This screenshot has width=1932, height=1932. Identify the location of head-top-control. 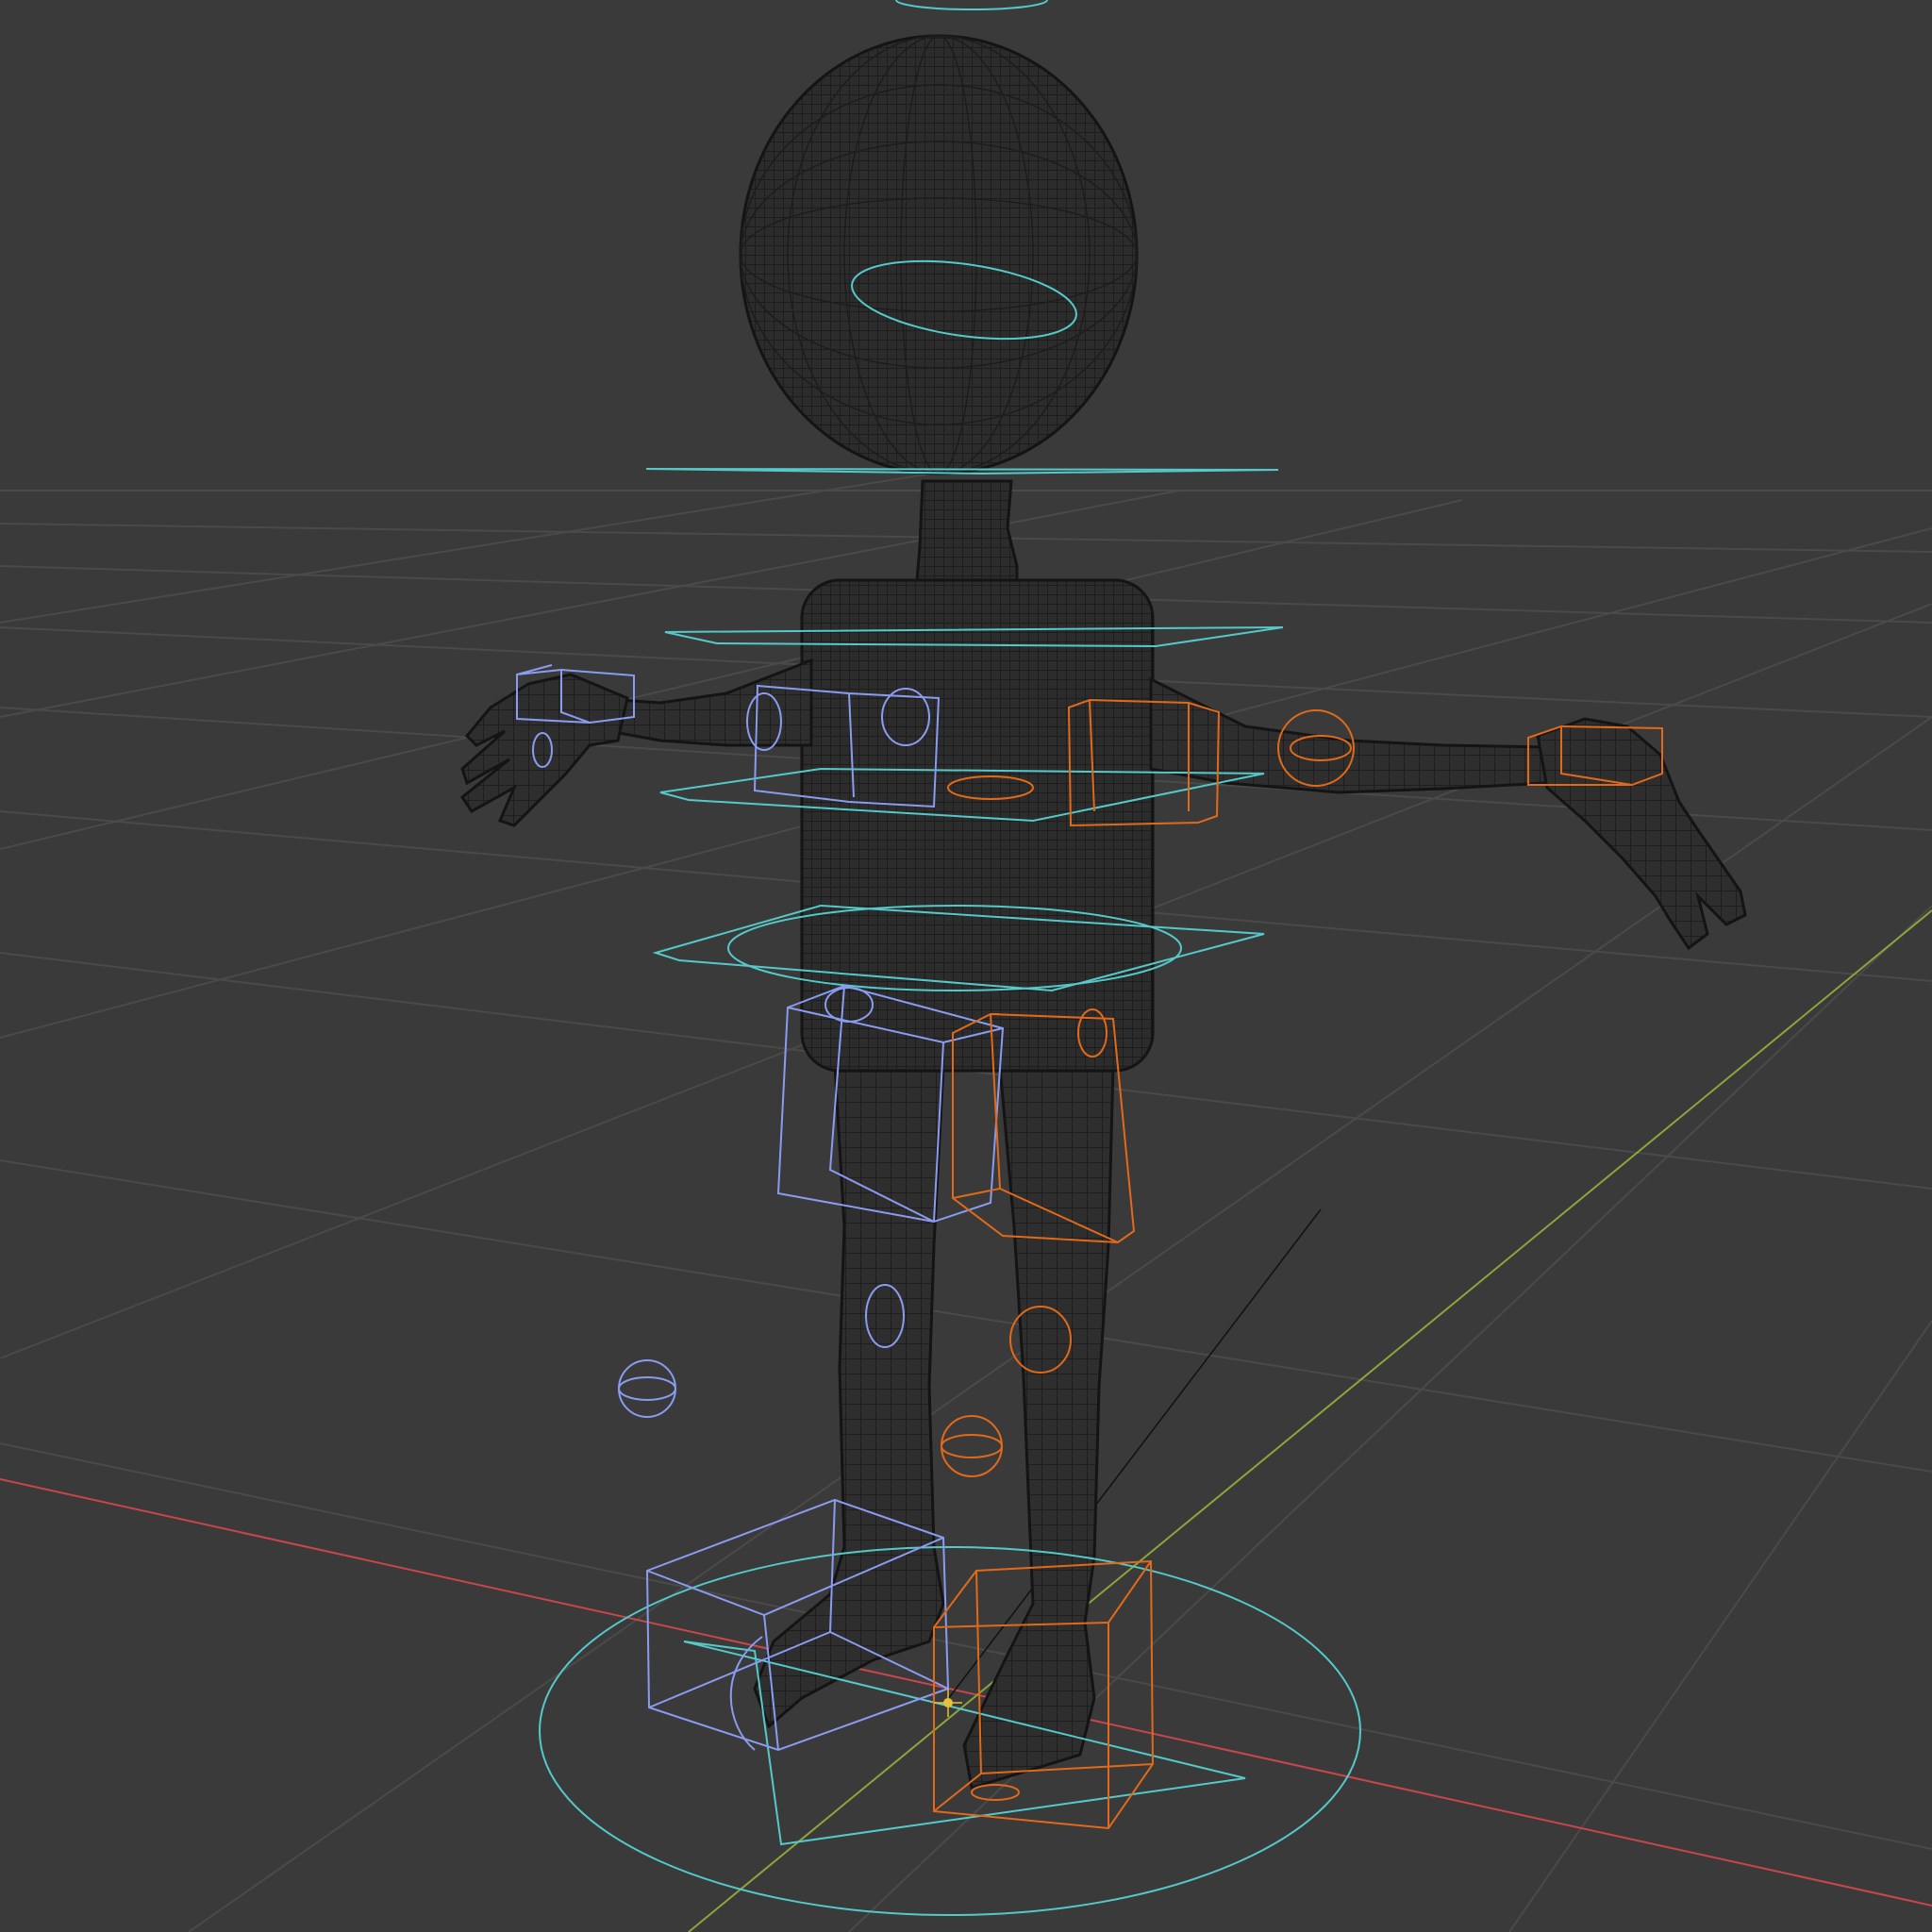
(971, 5).